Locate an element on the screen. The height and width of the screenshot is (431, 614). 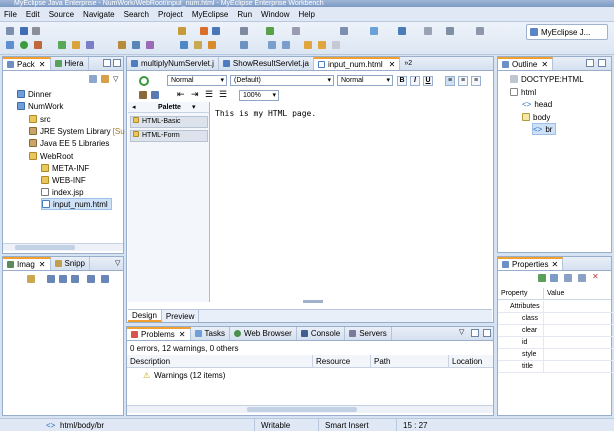
edit-icon is located at coordinates (296, 31).